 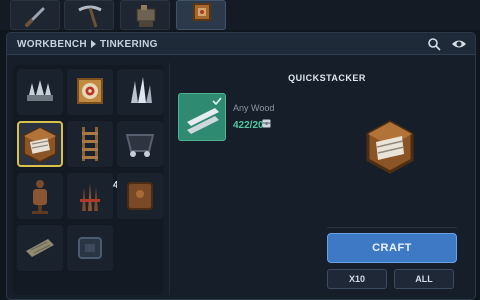 I want to click on quickstacker-crate-icon, so click(x=40, y=145).